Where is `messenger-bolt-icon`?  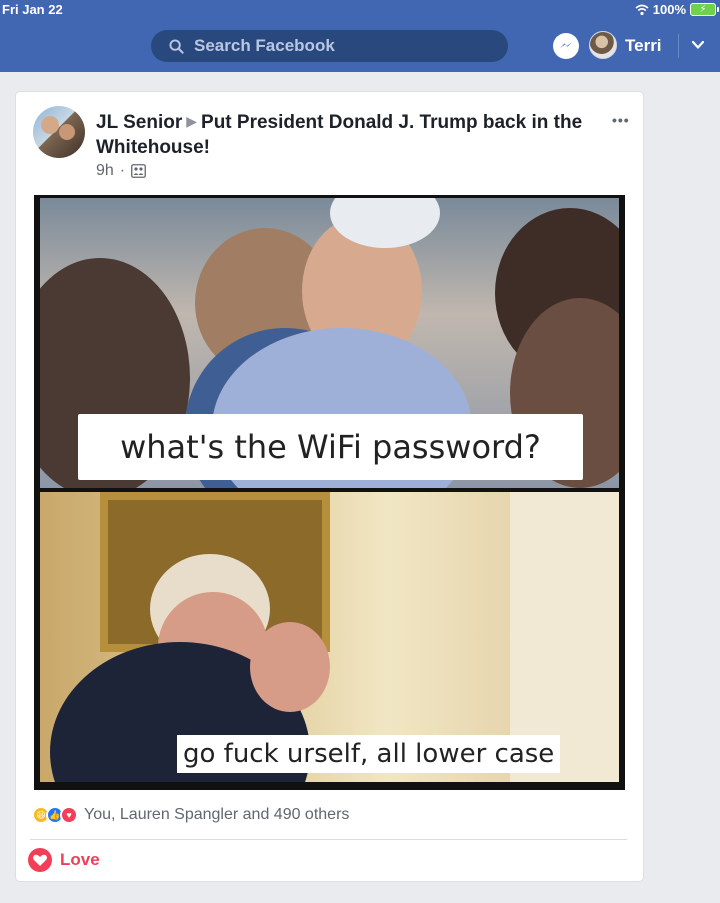 messenger-bolt-icon is located at coordinates (566, 45).